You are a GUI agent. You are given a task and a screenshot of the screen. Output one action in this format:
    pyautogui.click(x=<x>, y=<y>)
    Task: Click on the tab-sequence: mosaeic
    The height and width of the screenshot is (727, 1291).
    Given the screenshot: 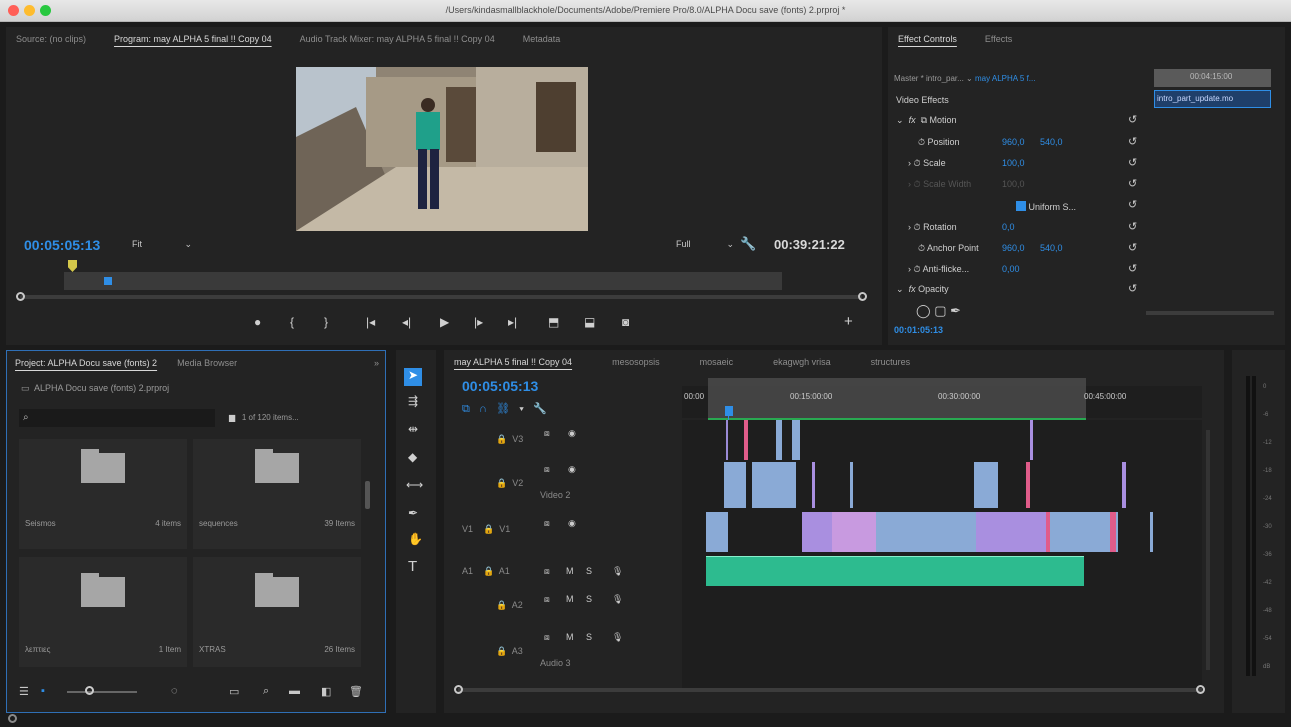 What is the action you would take?
    pyautogui.click(x=717, y=362)
    